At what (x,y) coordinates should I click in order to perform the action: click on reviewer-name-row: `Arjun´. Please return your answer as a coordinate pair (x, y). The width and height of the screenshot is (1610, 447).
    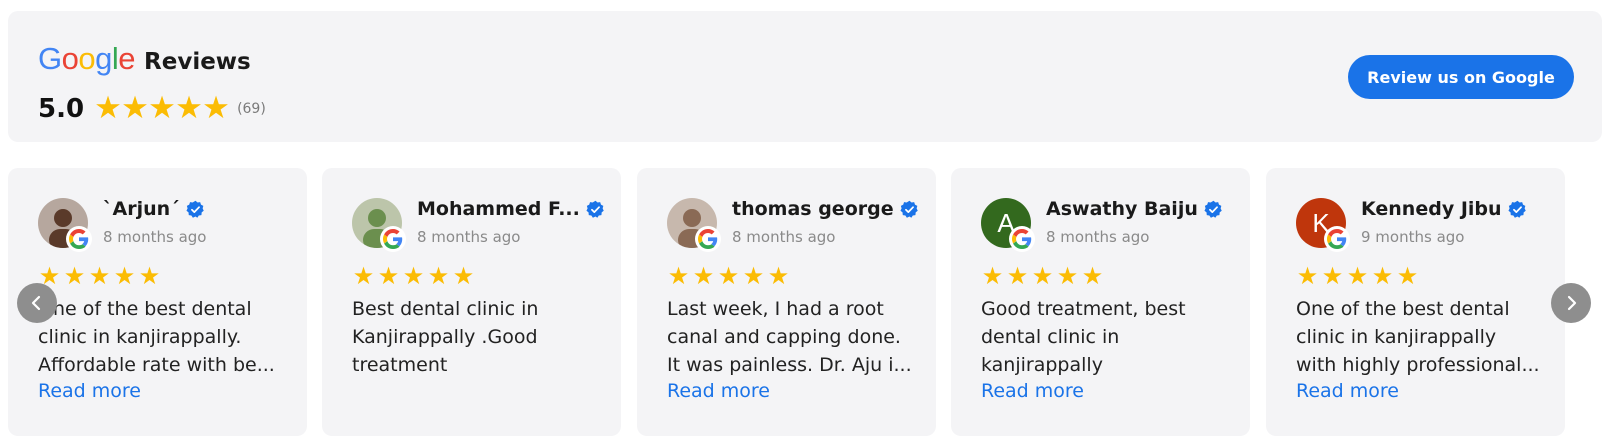
    Looking at the image, I should click on (154, 209).